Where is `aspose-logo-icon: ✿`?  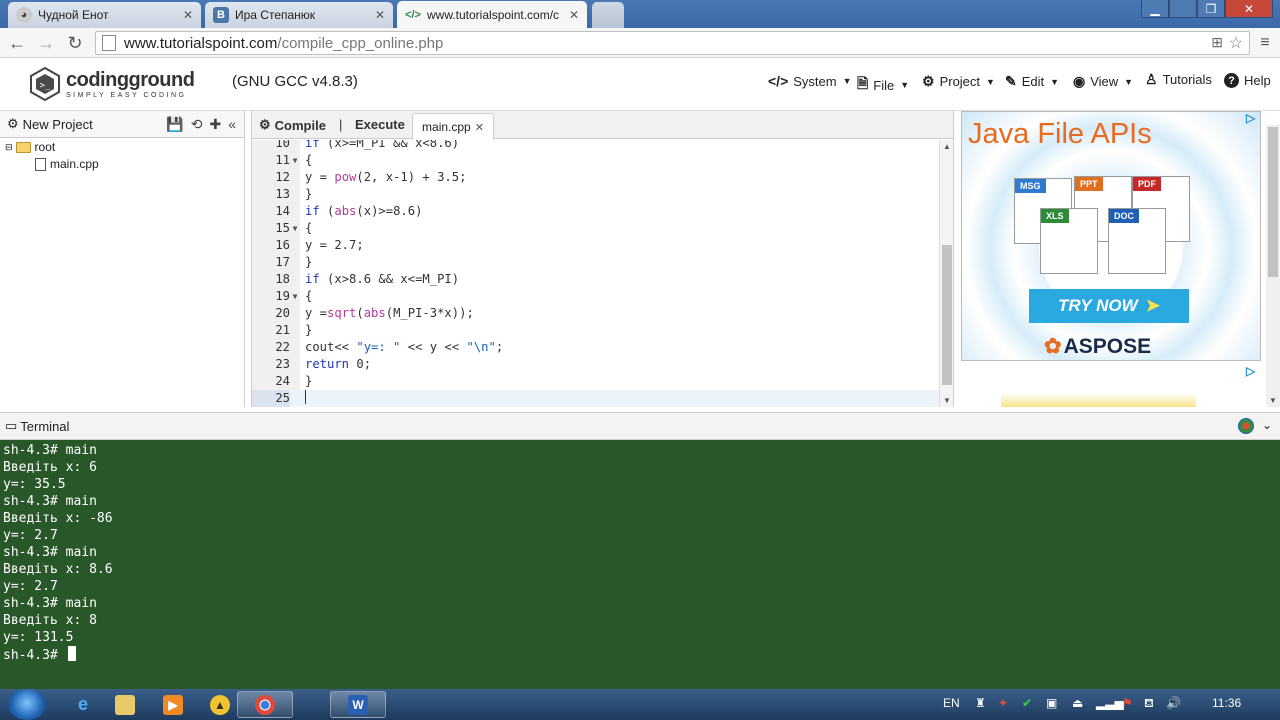
aspose-logo-icon: ✿ is located at coordinates (1053, 346).